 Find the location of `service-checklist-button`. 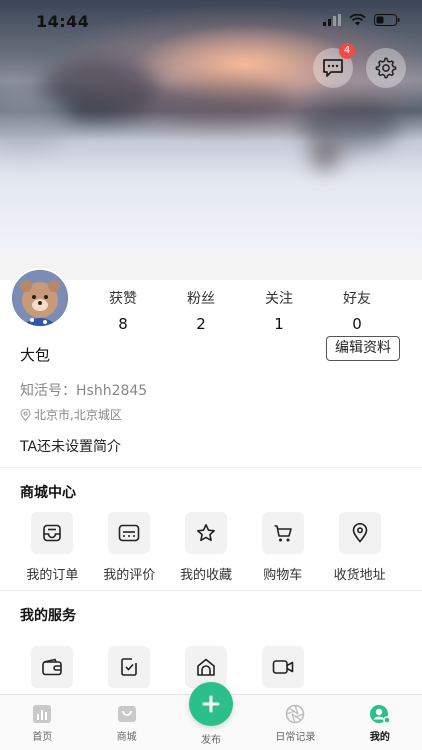

service-checklist-button is located at coordinates (129, 667).